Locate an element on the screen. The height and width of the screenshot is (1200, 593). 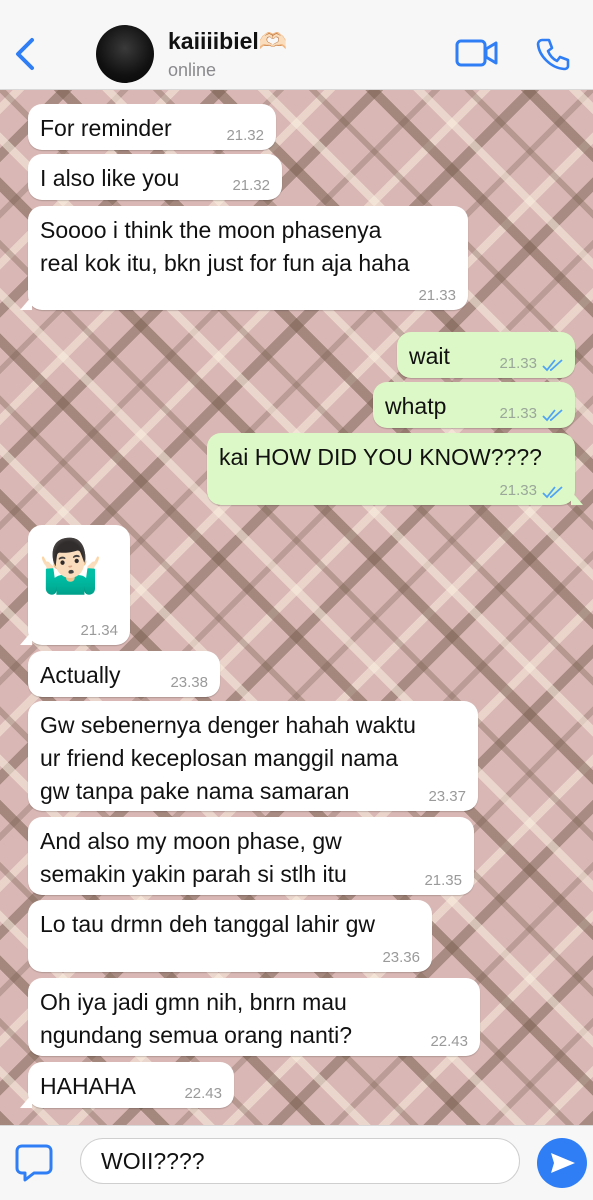
outgoing-message: wait 21.33 is located at coordinates (486, 355).